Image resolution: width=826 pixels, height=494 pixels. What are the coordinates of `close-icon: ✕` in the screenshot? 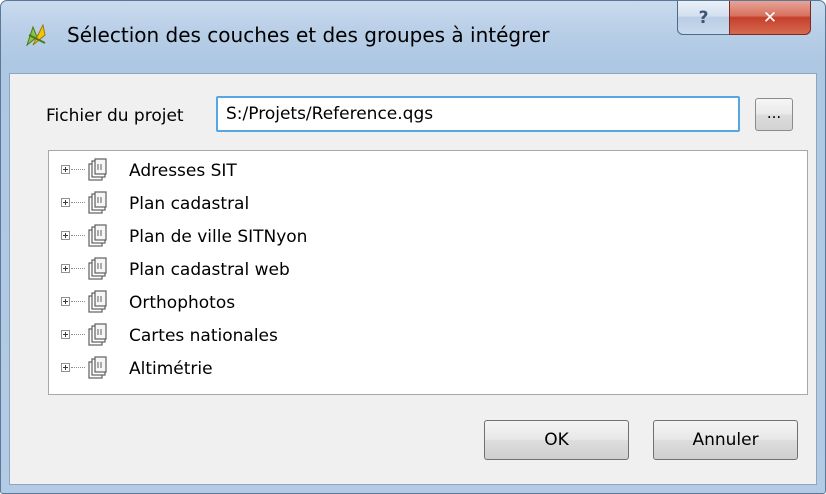 It's located at (770, 17).